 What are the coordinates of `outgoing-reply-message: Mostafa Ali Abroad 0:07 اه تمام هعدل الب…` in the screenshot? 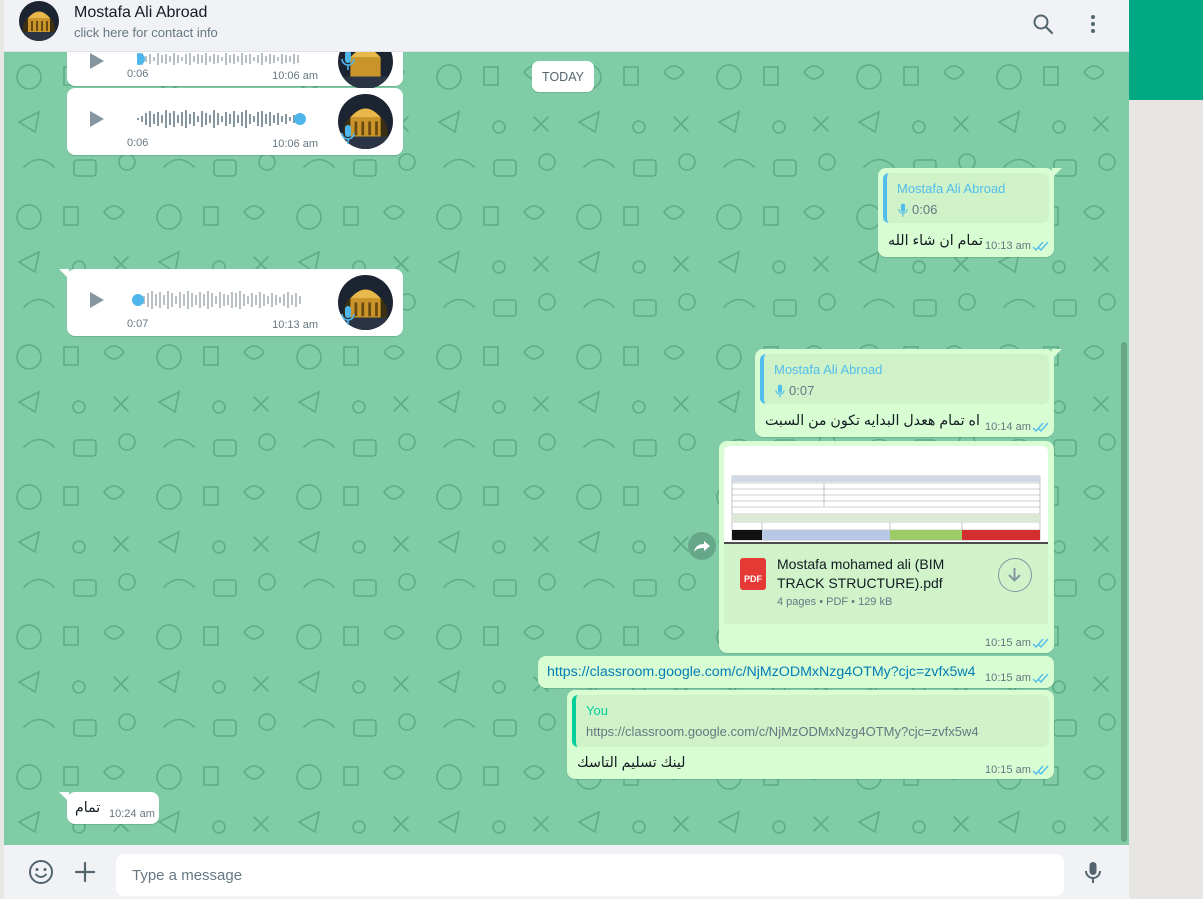 It's located at (908, 393).